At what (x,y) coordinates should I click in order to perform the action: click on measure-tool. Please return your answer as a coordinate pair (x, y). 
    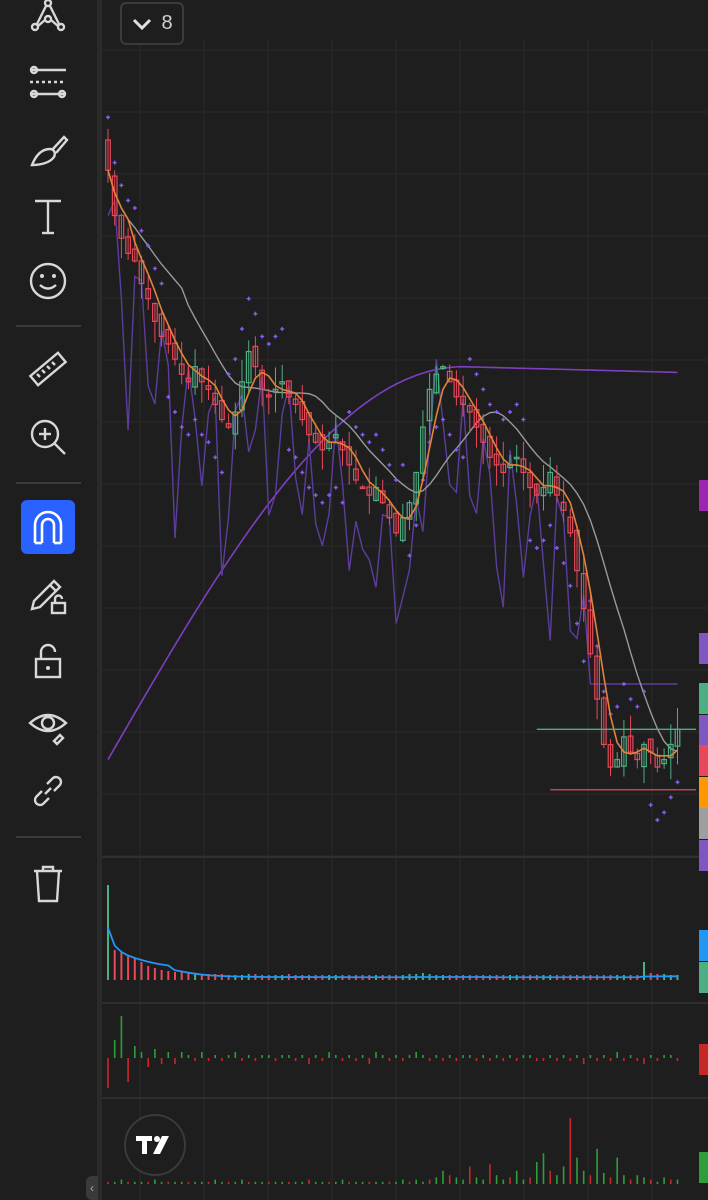
    Looking at the image, I should click on (48, 370).